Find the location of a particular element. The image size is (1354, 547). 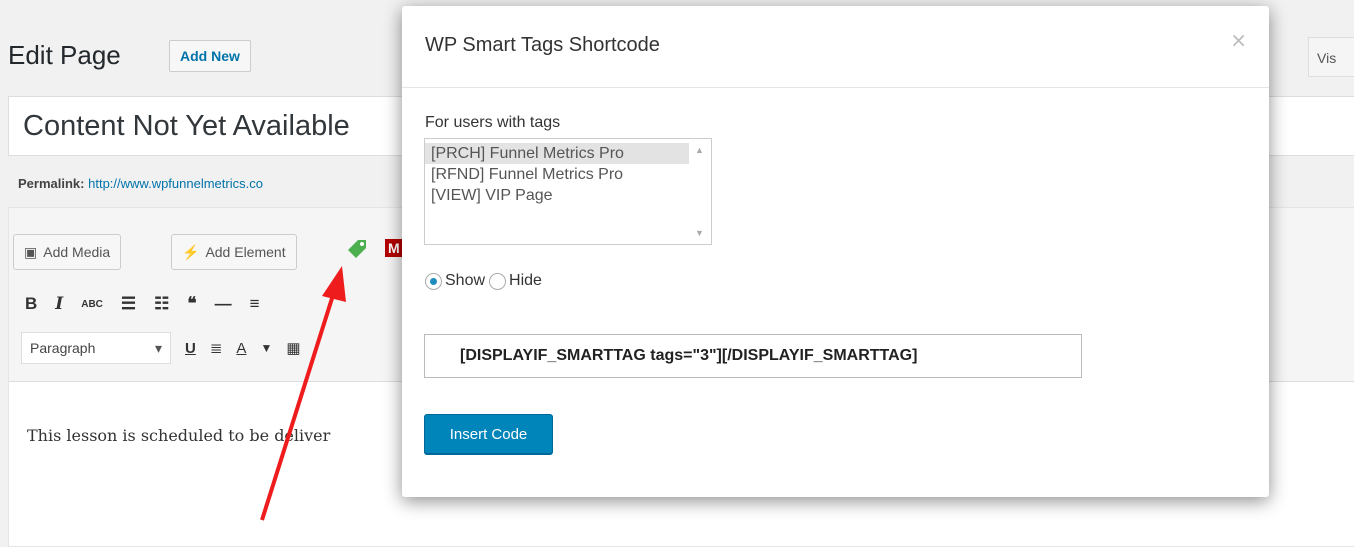

scroll-down-icon: ▼ is located at coordinates (699, 233).